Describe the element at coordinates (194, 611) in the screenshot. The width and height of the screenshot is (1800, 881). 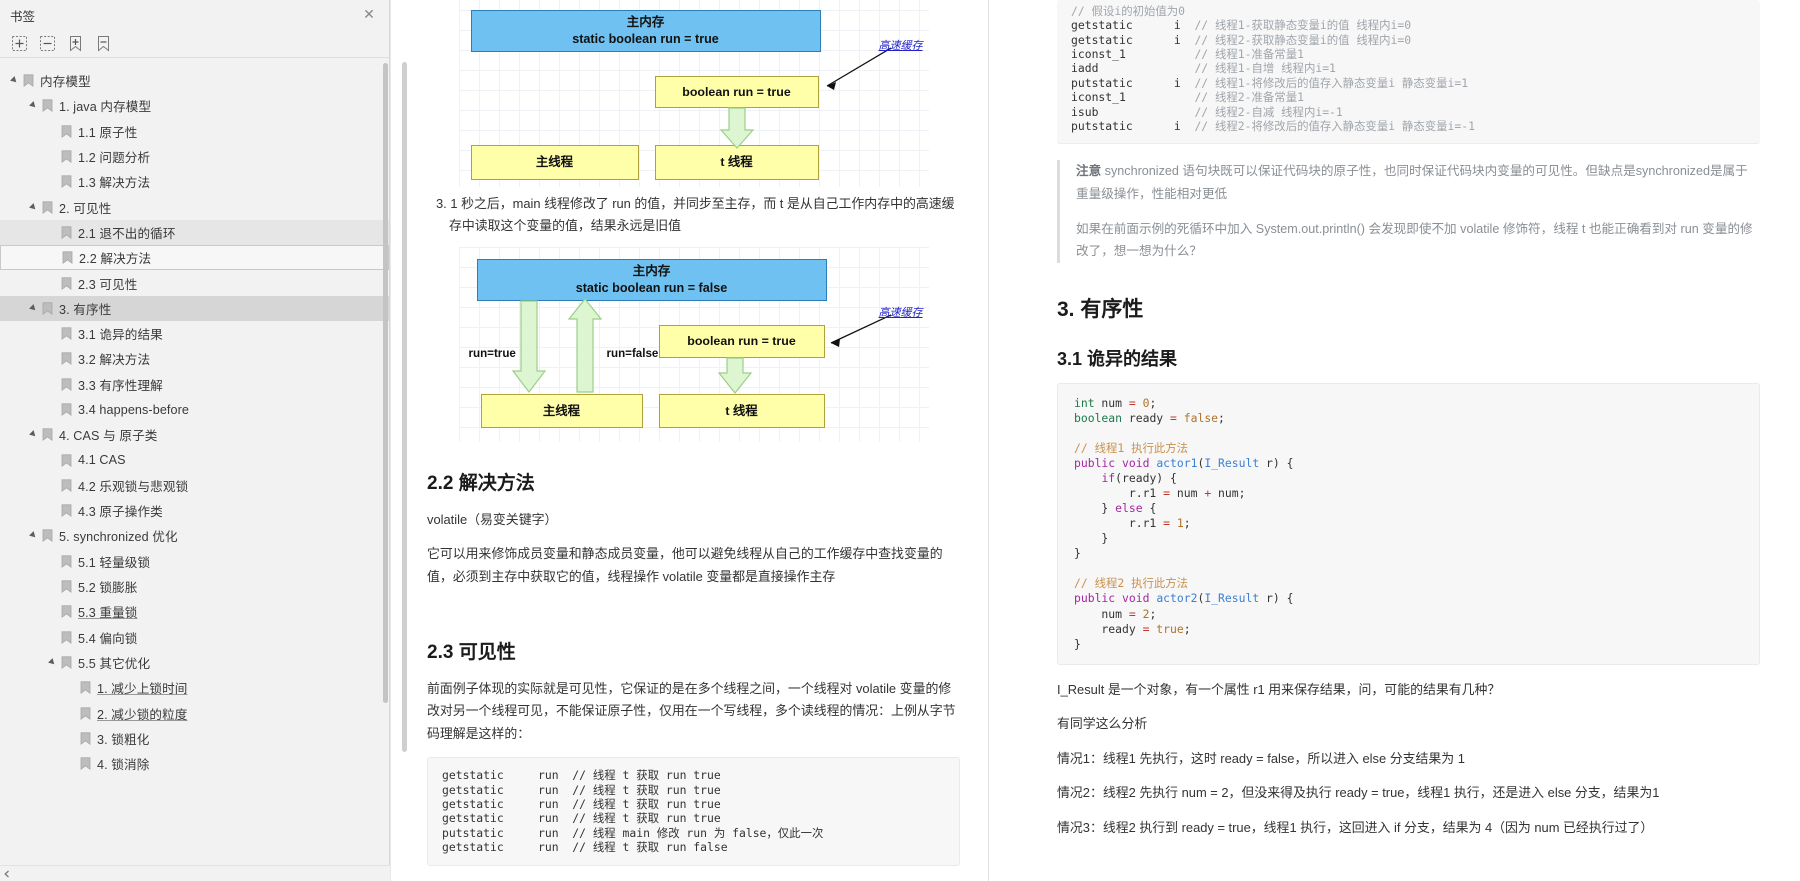
I see `bookmark-item-21: 5.3 重量锁` at that location.